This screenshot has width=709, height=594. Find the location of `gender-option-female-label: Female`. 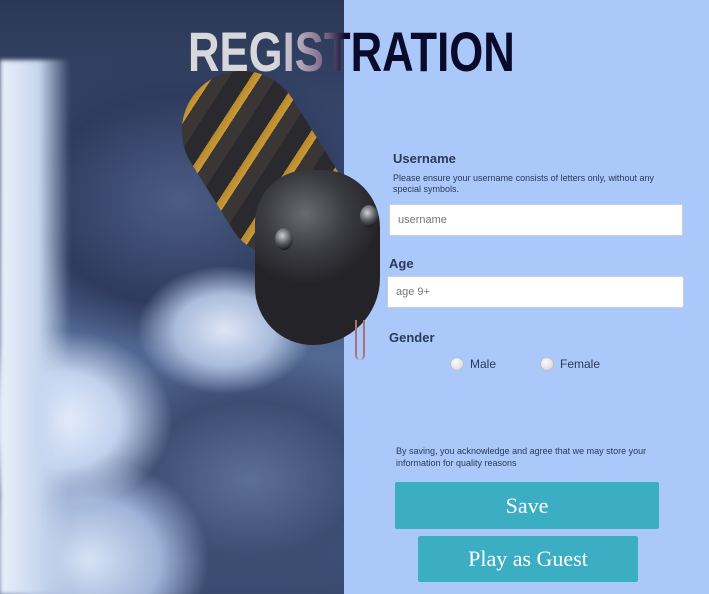

gender-option-female-label: Female is located at coordinates (580, 364).